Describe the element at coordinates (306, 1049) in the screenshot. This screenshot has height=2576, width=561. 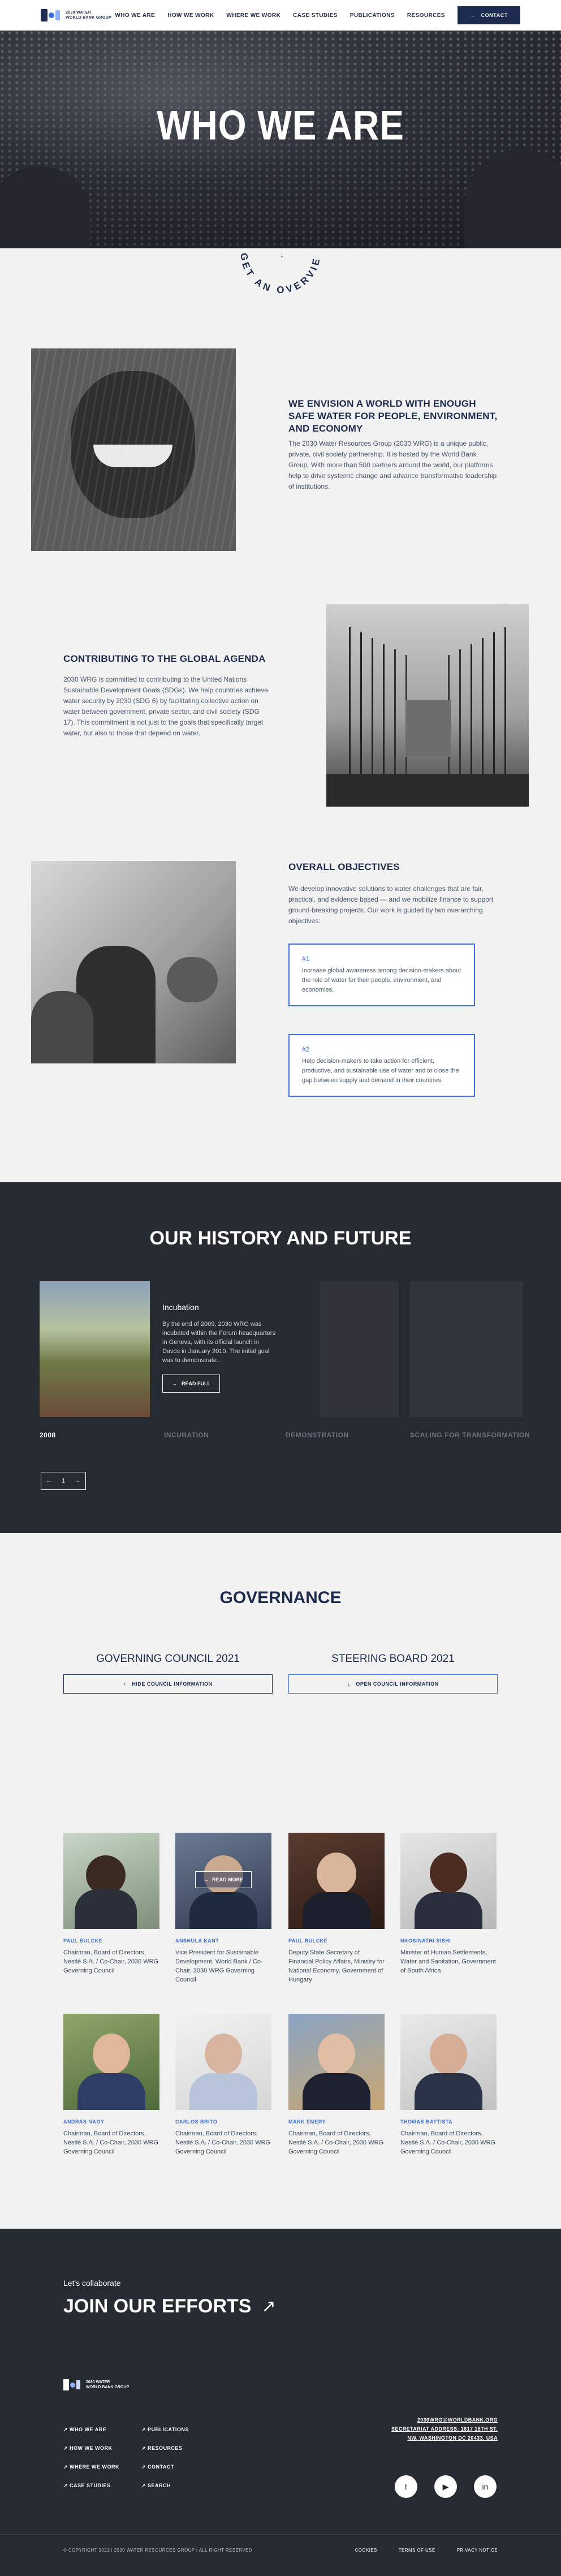
I see `objective-num: #2` at that location.